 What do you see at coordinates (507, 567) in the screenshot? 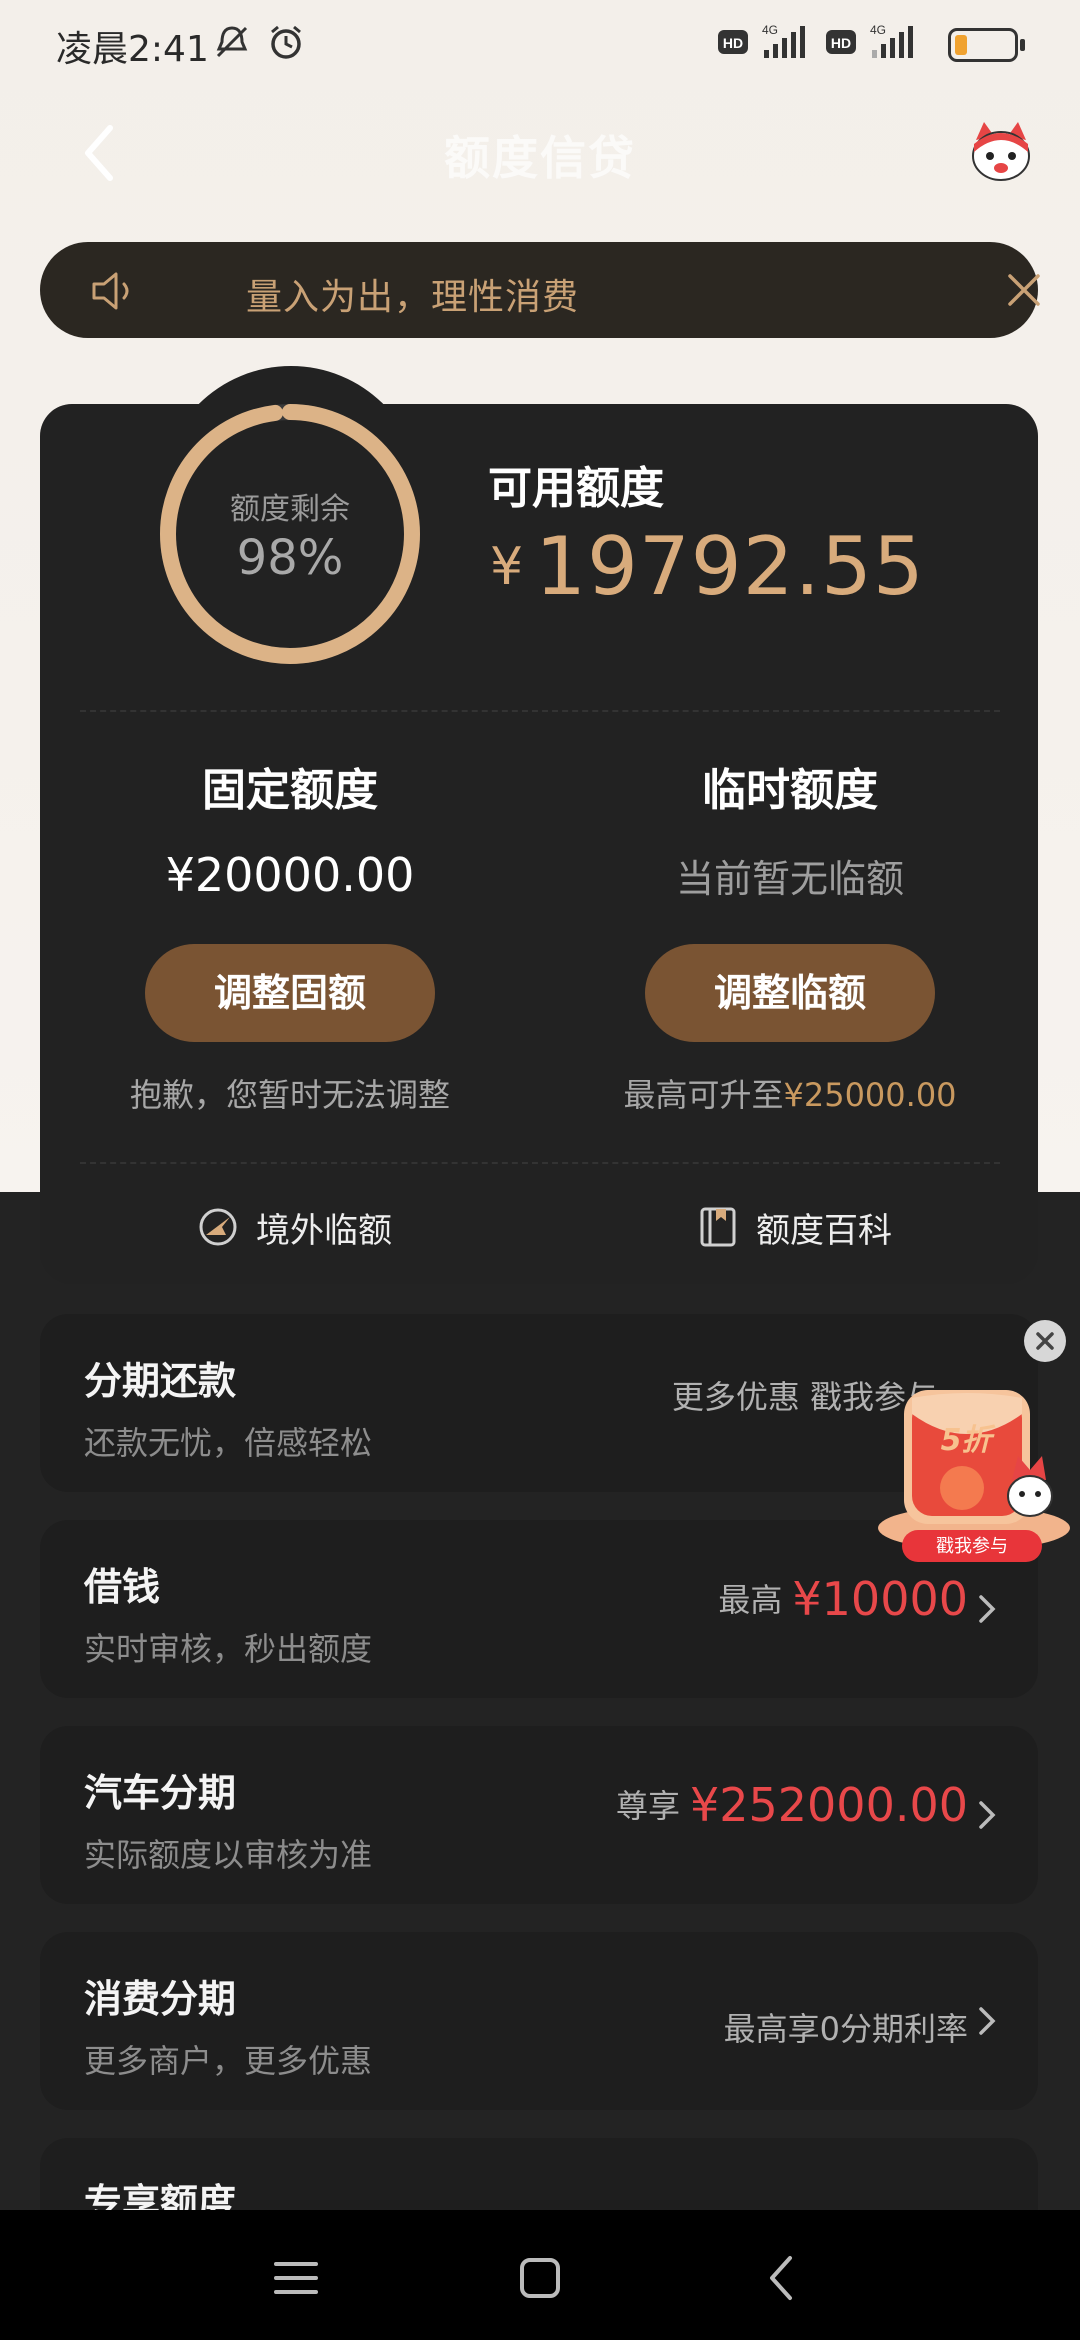
I see `currency-symbol: ¥` at bounding box center [507, 567].